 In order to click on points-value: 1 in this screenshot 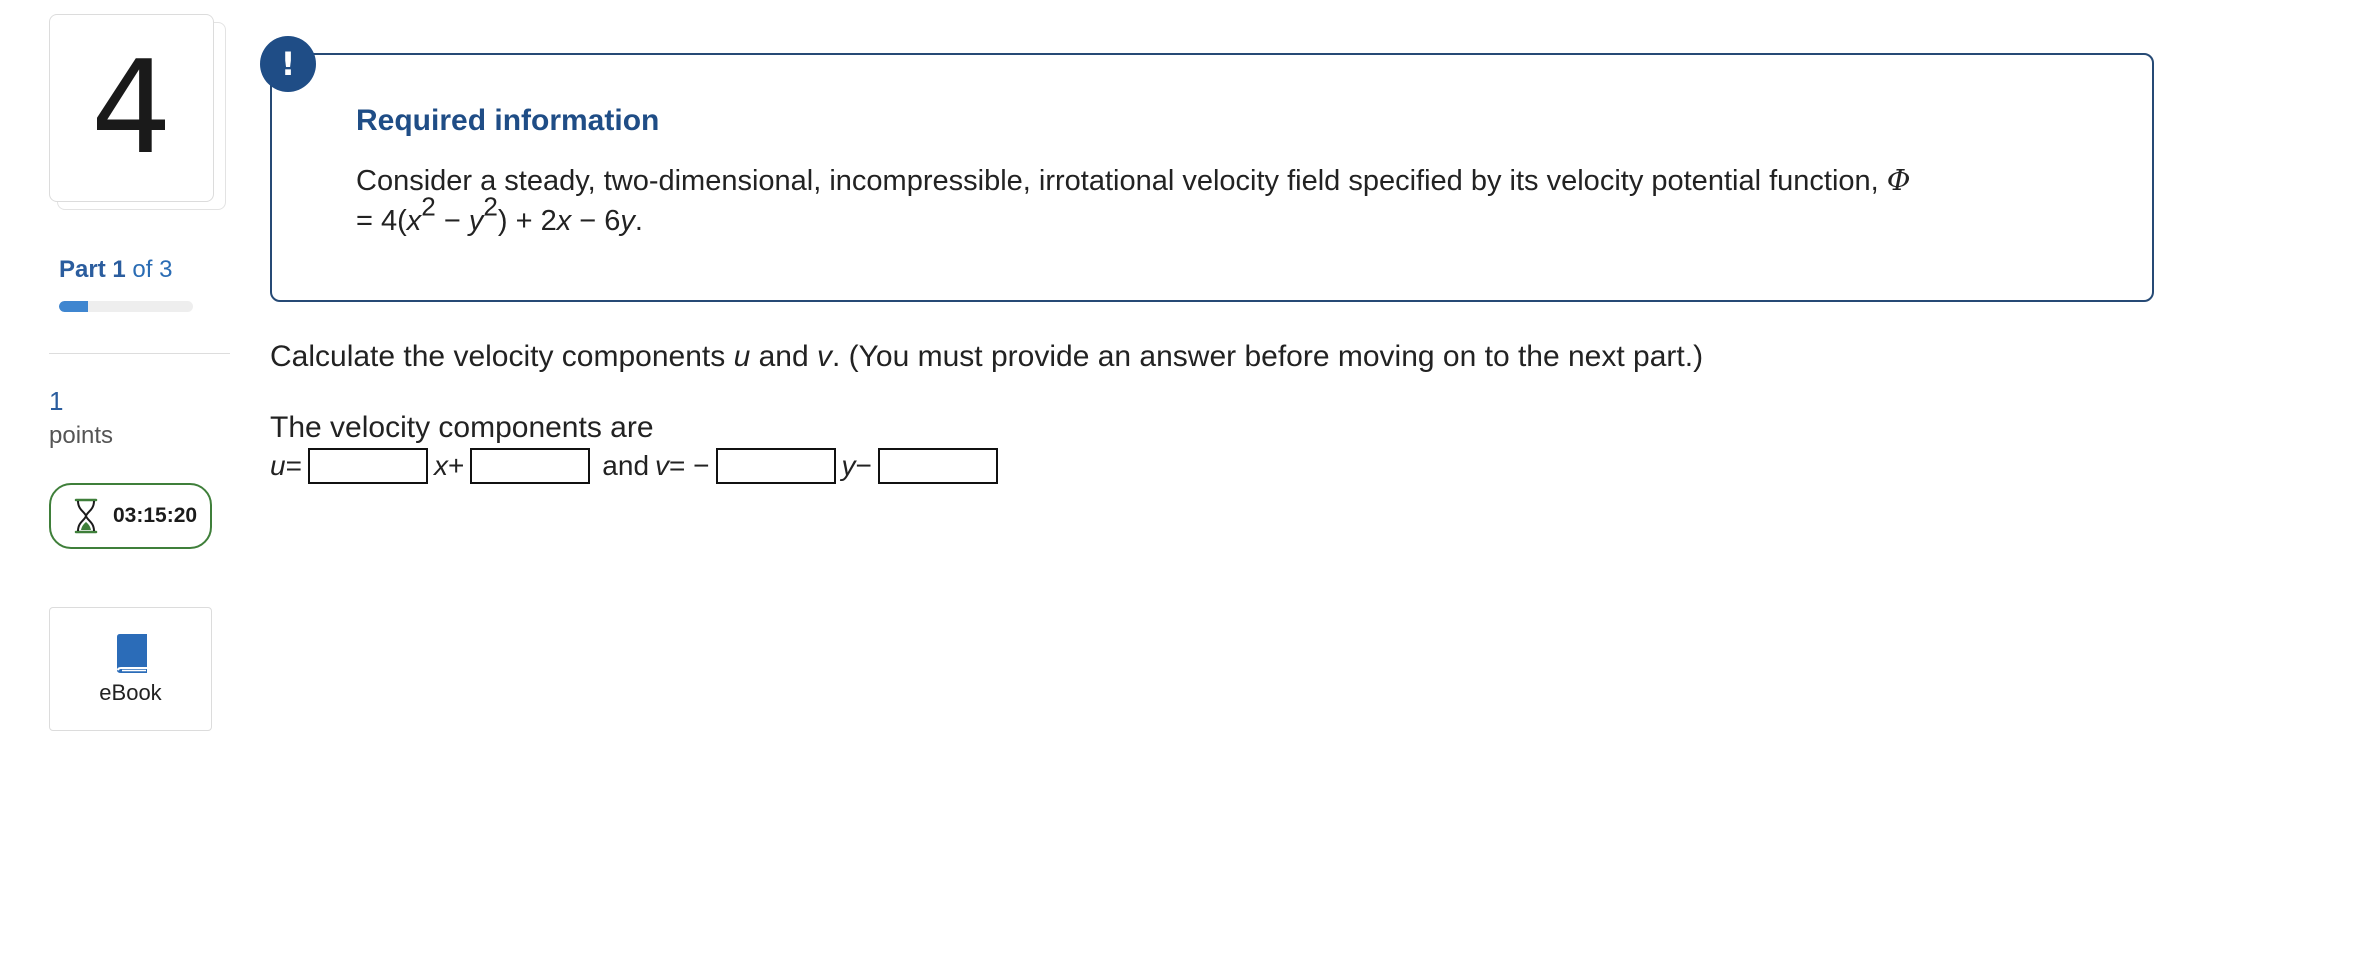, I will do `click(56, 401)`.